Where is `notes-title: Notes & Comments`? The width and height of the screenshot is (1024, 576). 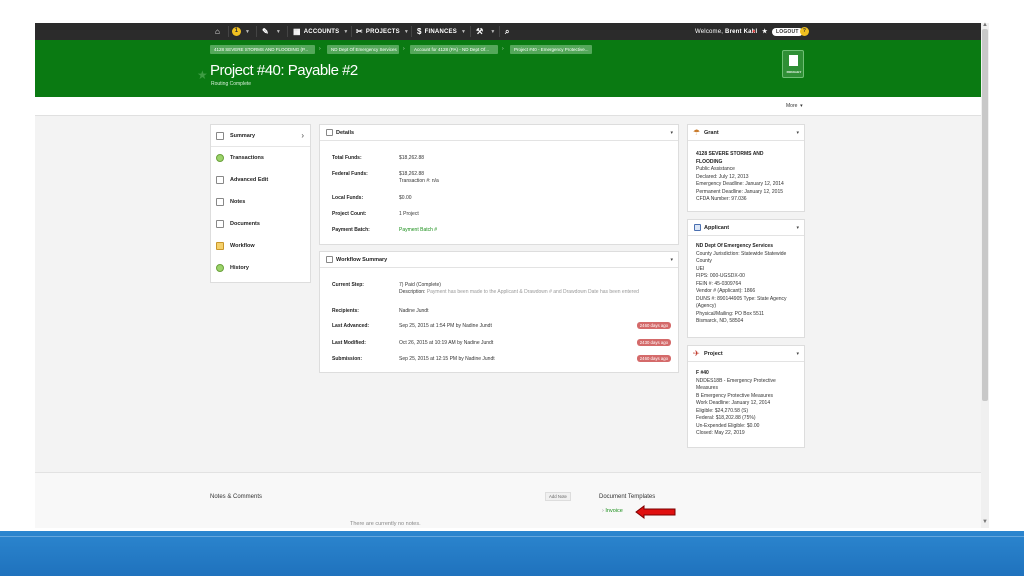
notes-title: Notes & Comments is located at coordinates (236, 497).